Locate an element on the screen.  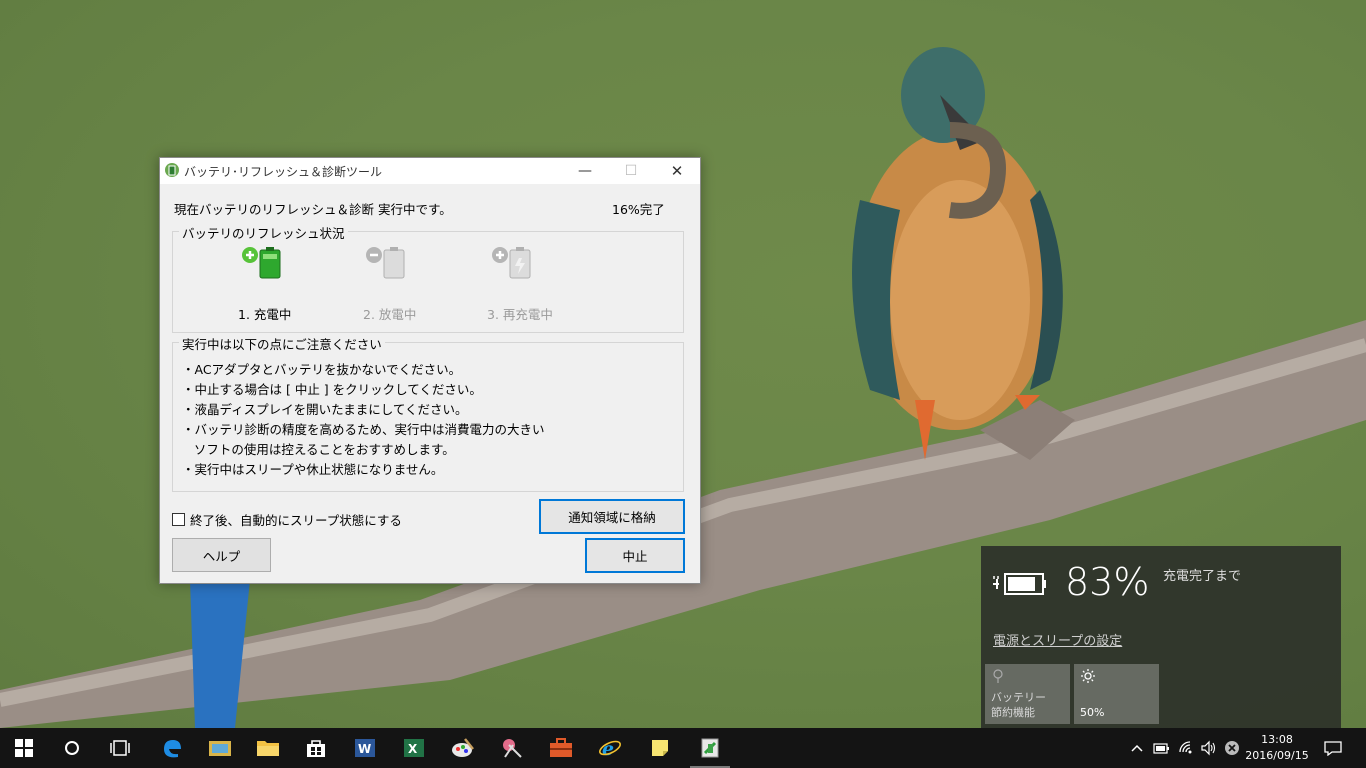
stop-button: 中止 is located at coordinates (635, 555).